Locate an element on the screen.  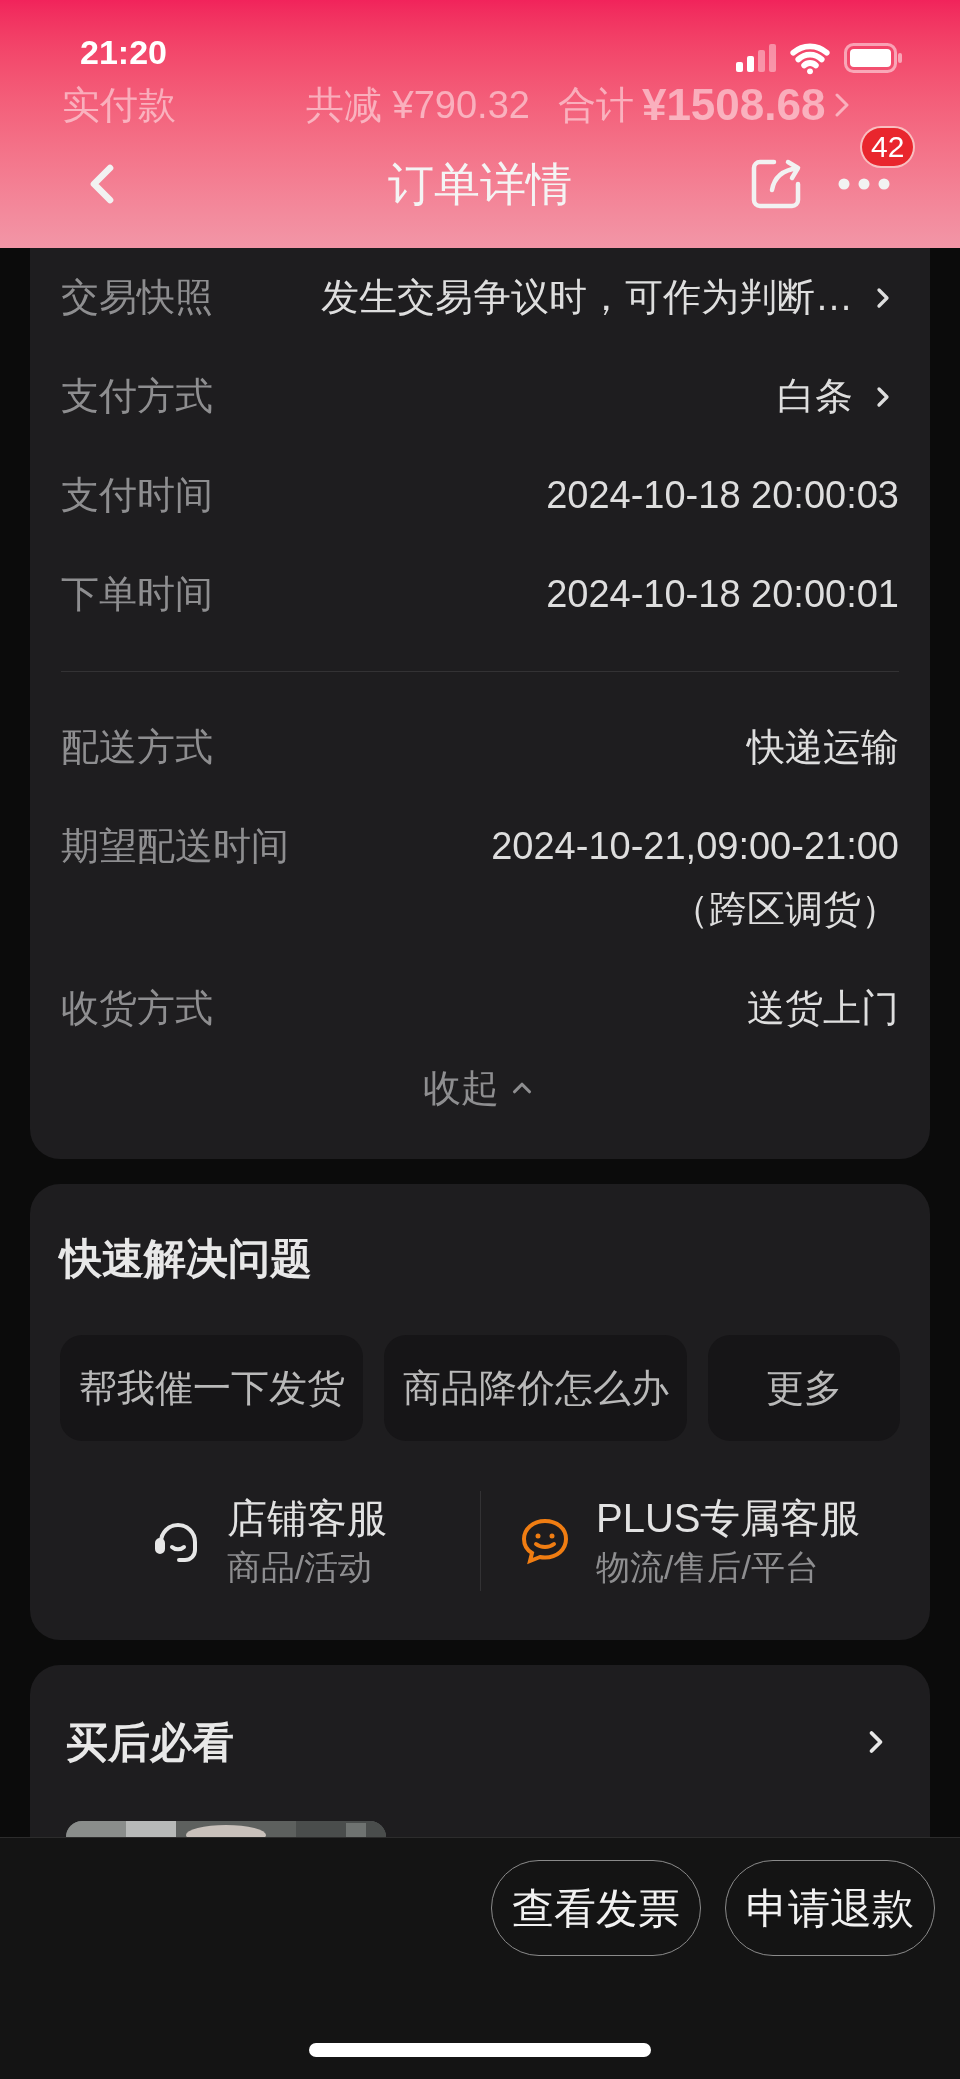
chevron-right-icon is located at coordinates (842, 105).